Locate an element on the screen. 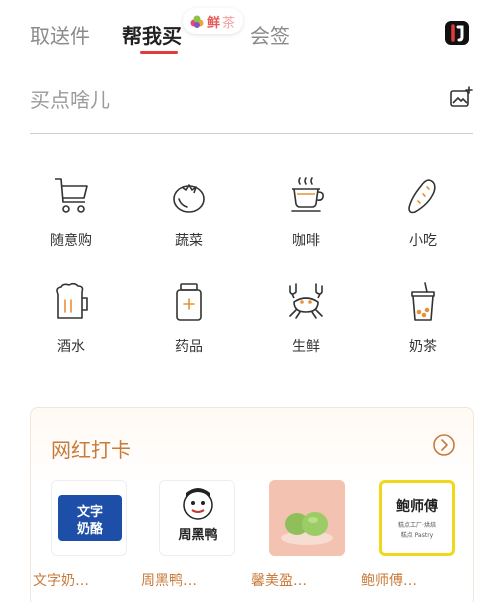 This screenshot has width=500, height=602. category-snacks: 小吃 is located at coordinates (423, 212).